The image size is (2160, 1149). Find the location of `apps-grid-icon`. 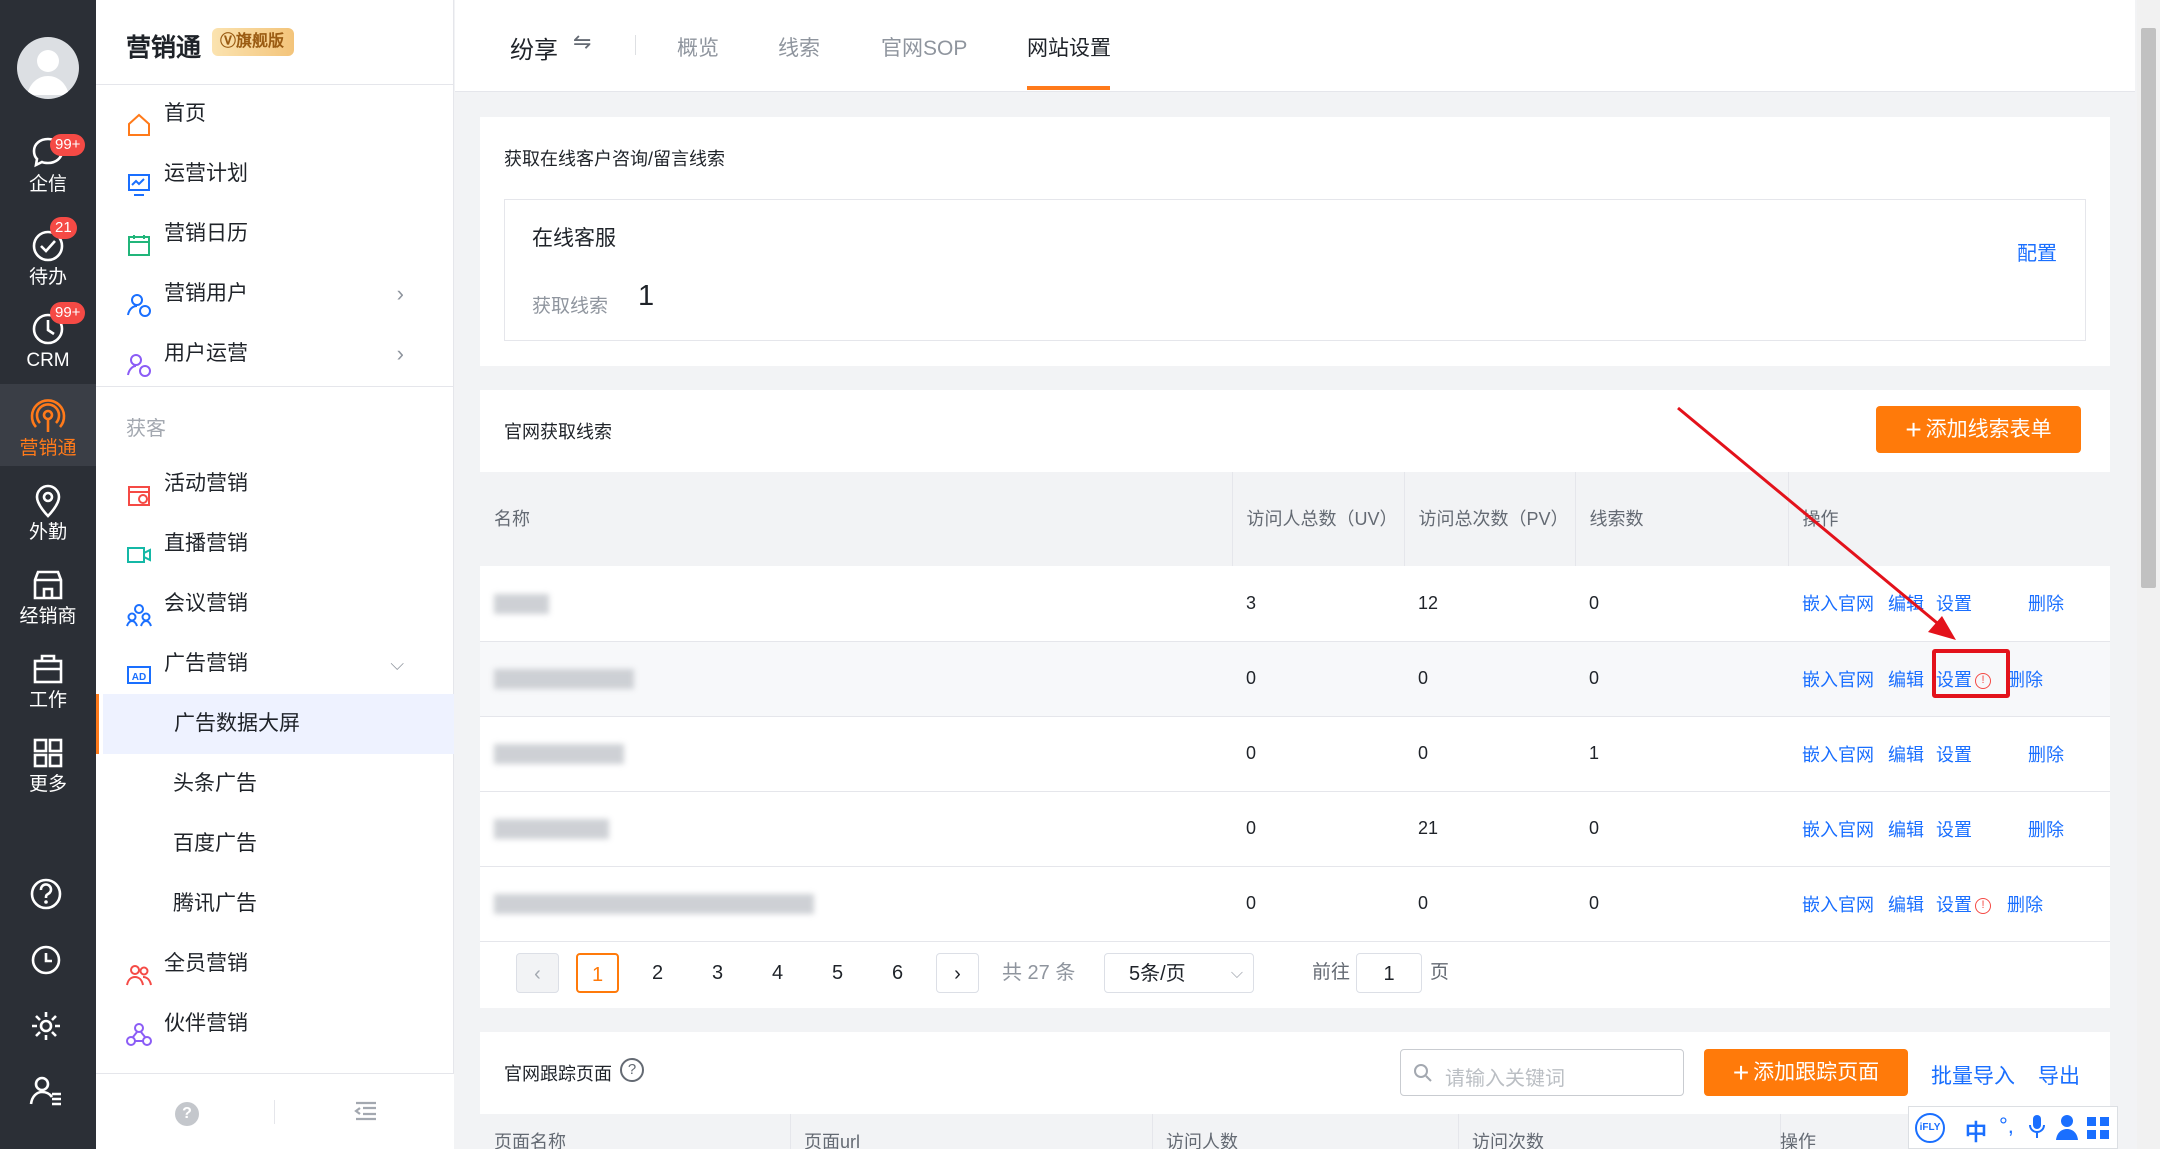

apps-grid-icon is located at coordinates (2098, 1131).